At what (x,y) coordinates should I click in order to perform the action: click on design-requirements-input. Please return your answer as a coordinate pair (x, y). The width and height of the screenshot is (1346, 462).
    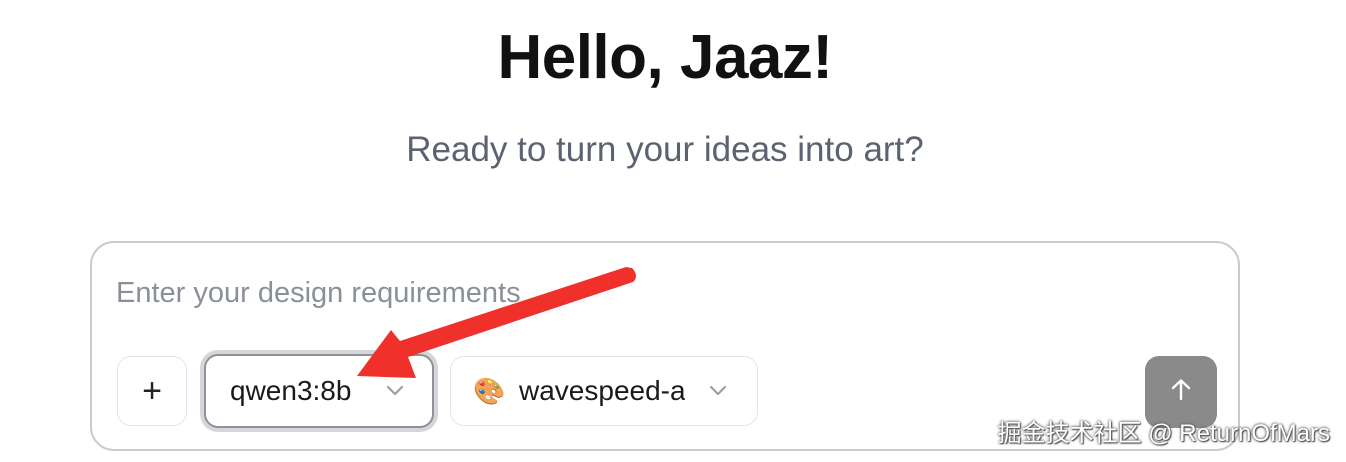
    Looking at the image, I should click on (656, 293).